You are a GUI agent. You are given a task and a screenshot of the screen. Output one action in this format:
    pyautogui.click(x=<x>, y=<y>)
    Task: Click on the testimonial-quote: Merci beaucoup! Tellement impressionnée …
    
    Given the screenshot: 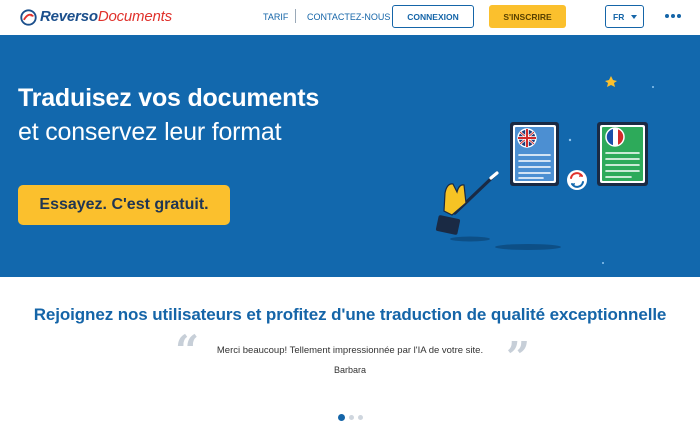 What is the action you would take?
    pyautogui.click(x=350, y=350)
    